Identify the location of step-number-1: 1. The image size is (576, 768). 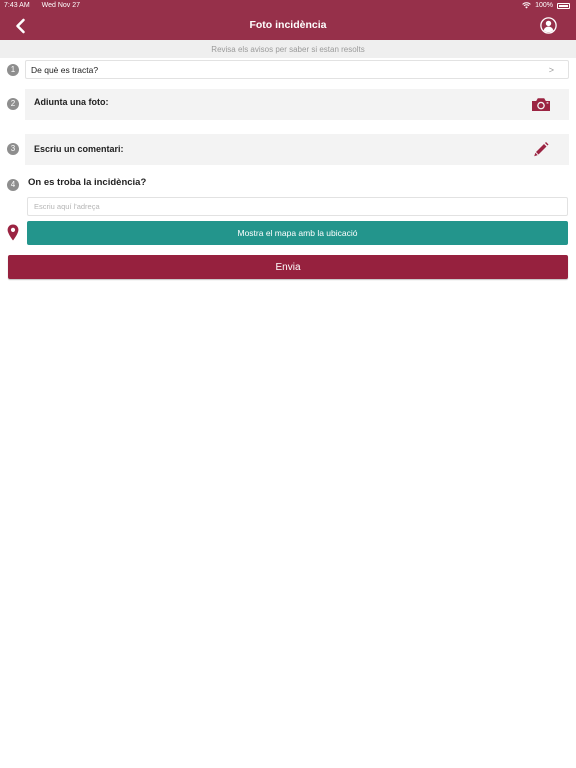
(13, 70).